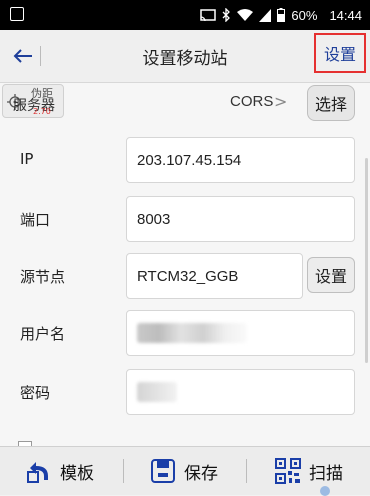 Image resolution: width=370 pixels, height=496 pixels. What do you see at coordinates (17, 14) in the screenshot?
I see `notification-icon` at bounding box center [17, 14].